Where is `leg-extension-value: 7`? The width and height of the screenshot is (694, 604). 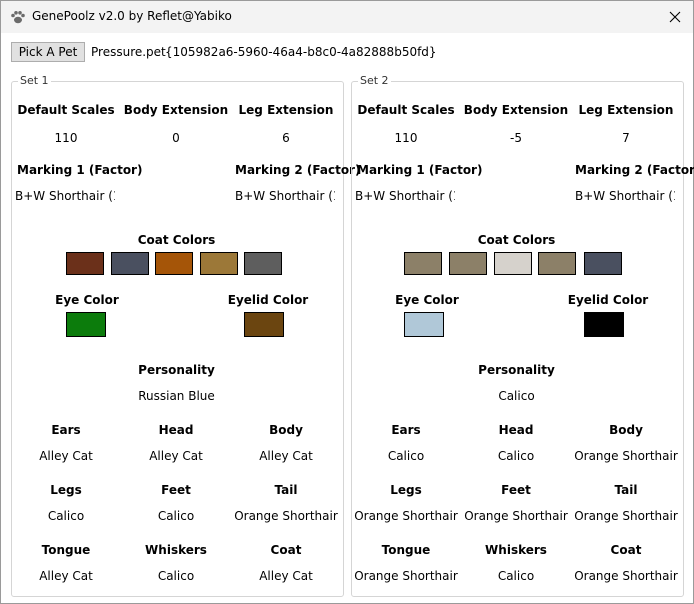
leg-extension-value: 7 is located at coordinates (626, 138).